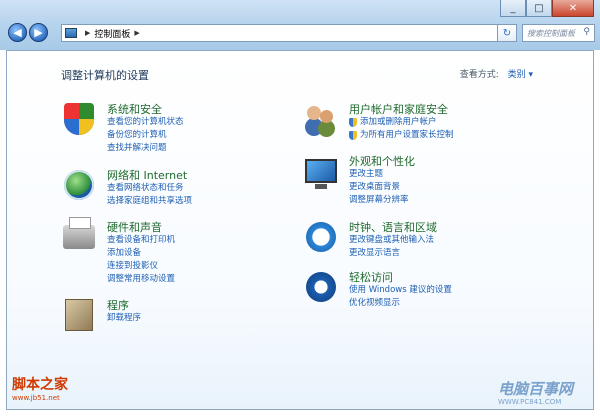 This screenshot has width=600, height=416. I want to click on view-by: 查看方式: 类别 ▾, so click(496, 73).